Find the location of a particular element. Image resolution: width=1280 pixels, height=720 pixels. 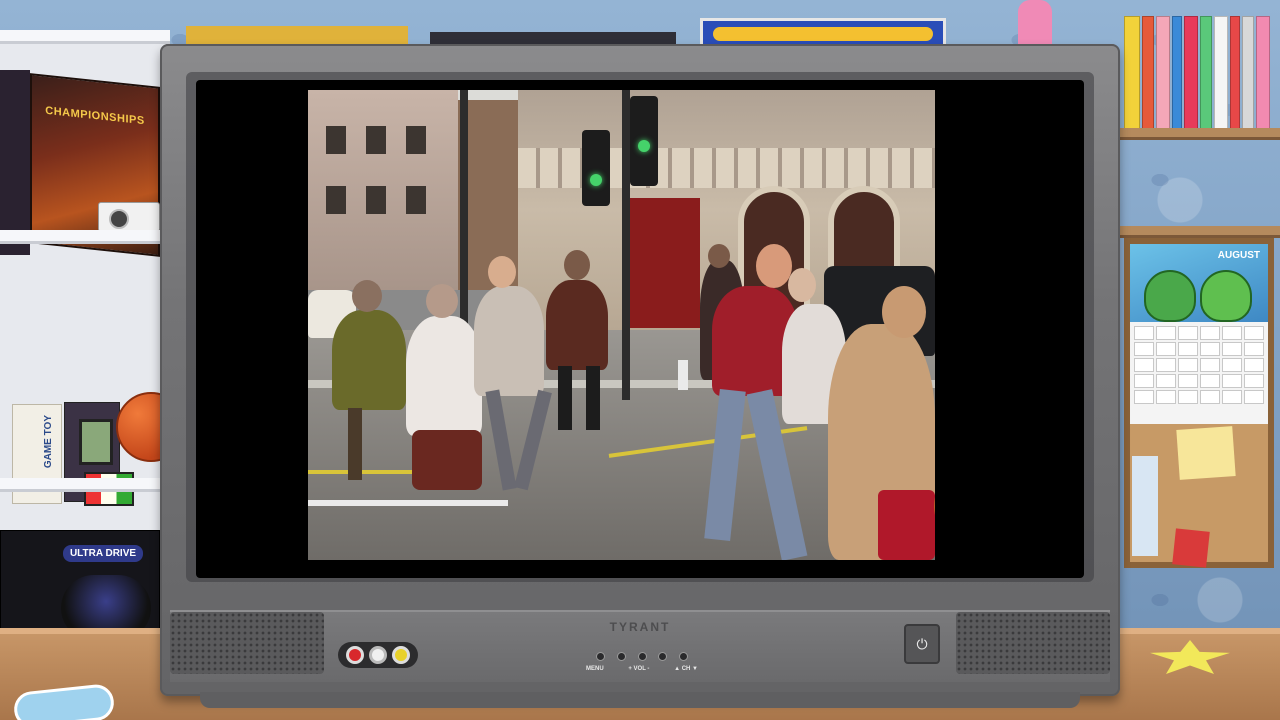

channel-down-button is located at coordinates (683, 656).